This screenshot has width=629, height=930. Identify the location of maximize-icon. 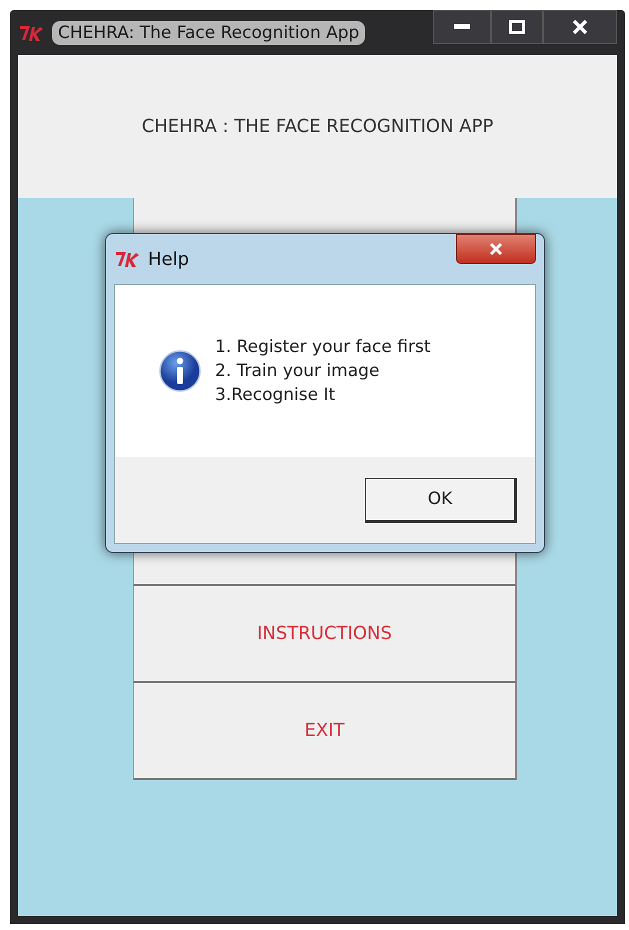
(517, 27).